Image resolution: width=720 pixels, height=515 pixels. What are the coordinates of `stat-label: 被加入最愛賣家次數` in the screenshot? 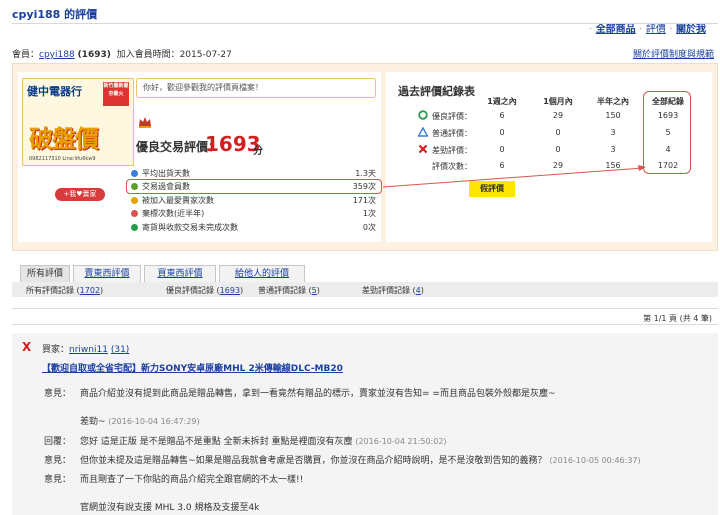 It's located at (178, 200).